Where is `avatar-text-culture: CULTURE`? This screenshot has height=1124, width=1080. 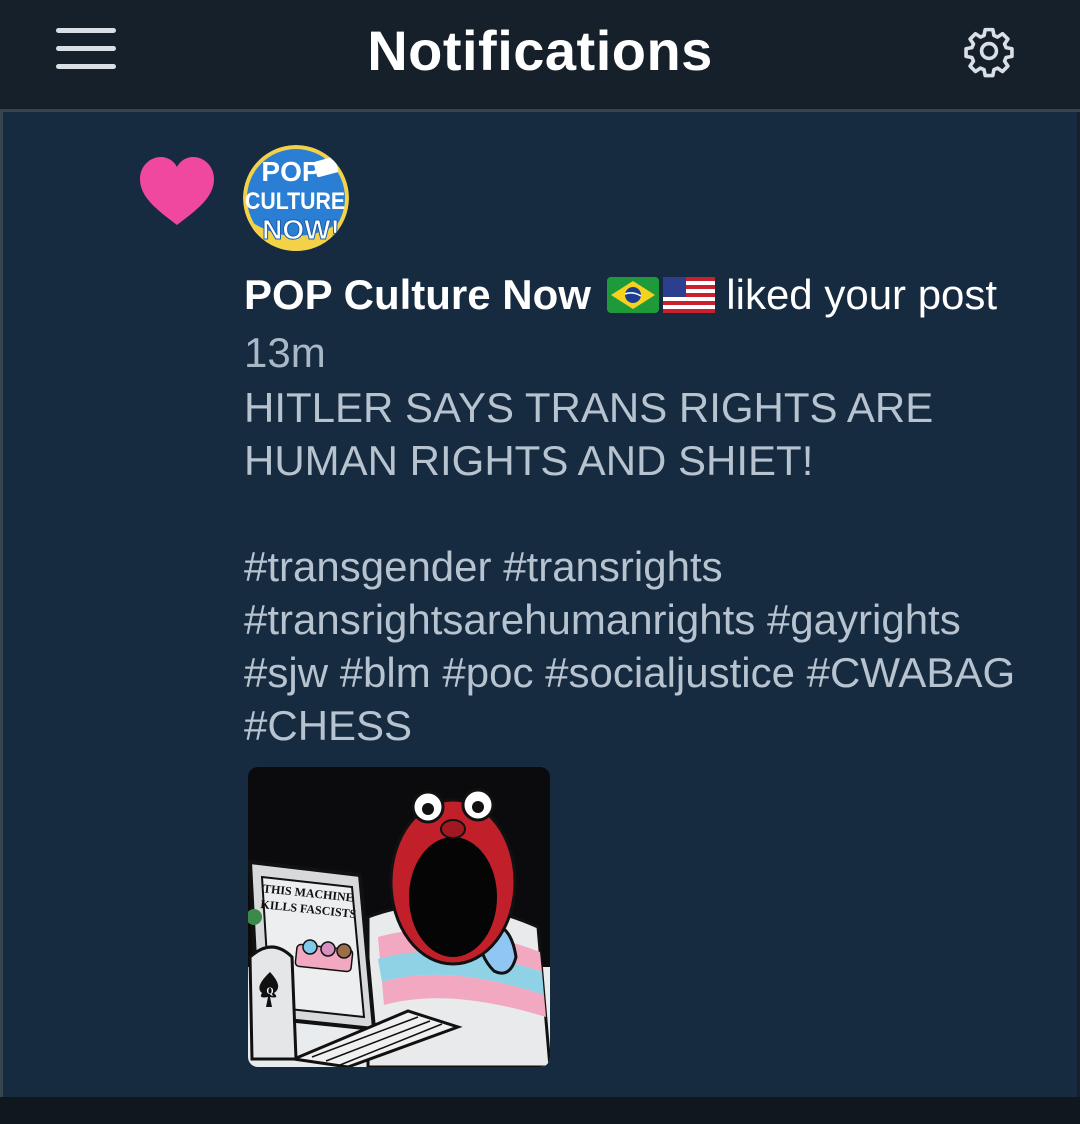 avatar-text-culture: CULTURE is located at coordinates (295, 201).